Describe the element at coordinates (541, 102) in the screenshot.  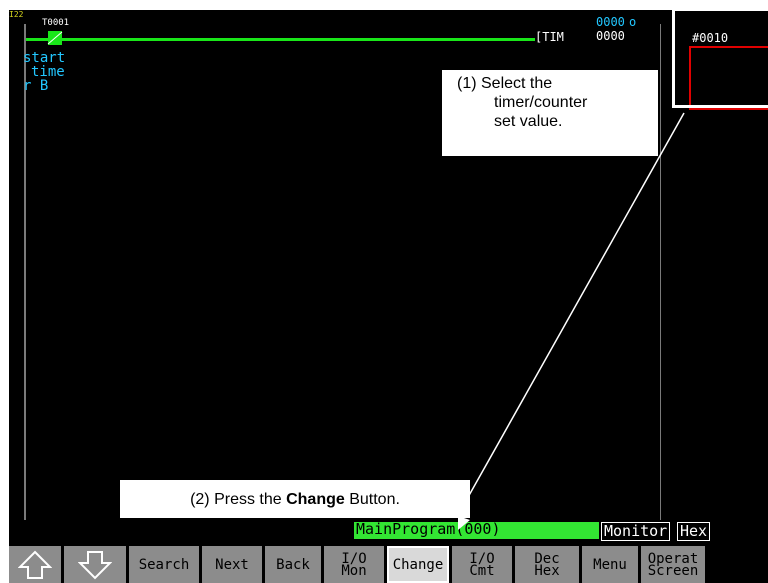
I see `callout-select-line2: timer/counter` at that location.